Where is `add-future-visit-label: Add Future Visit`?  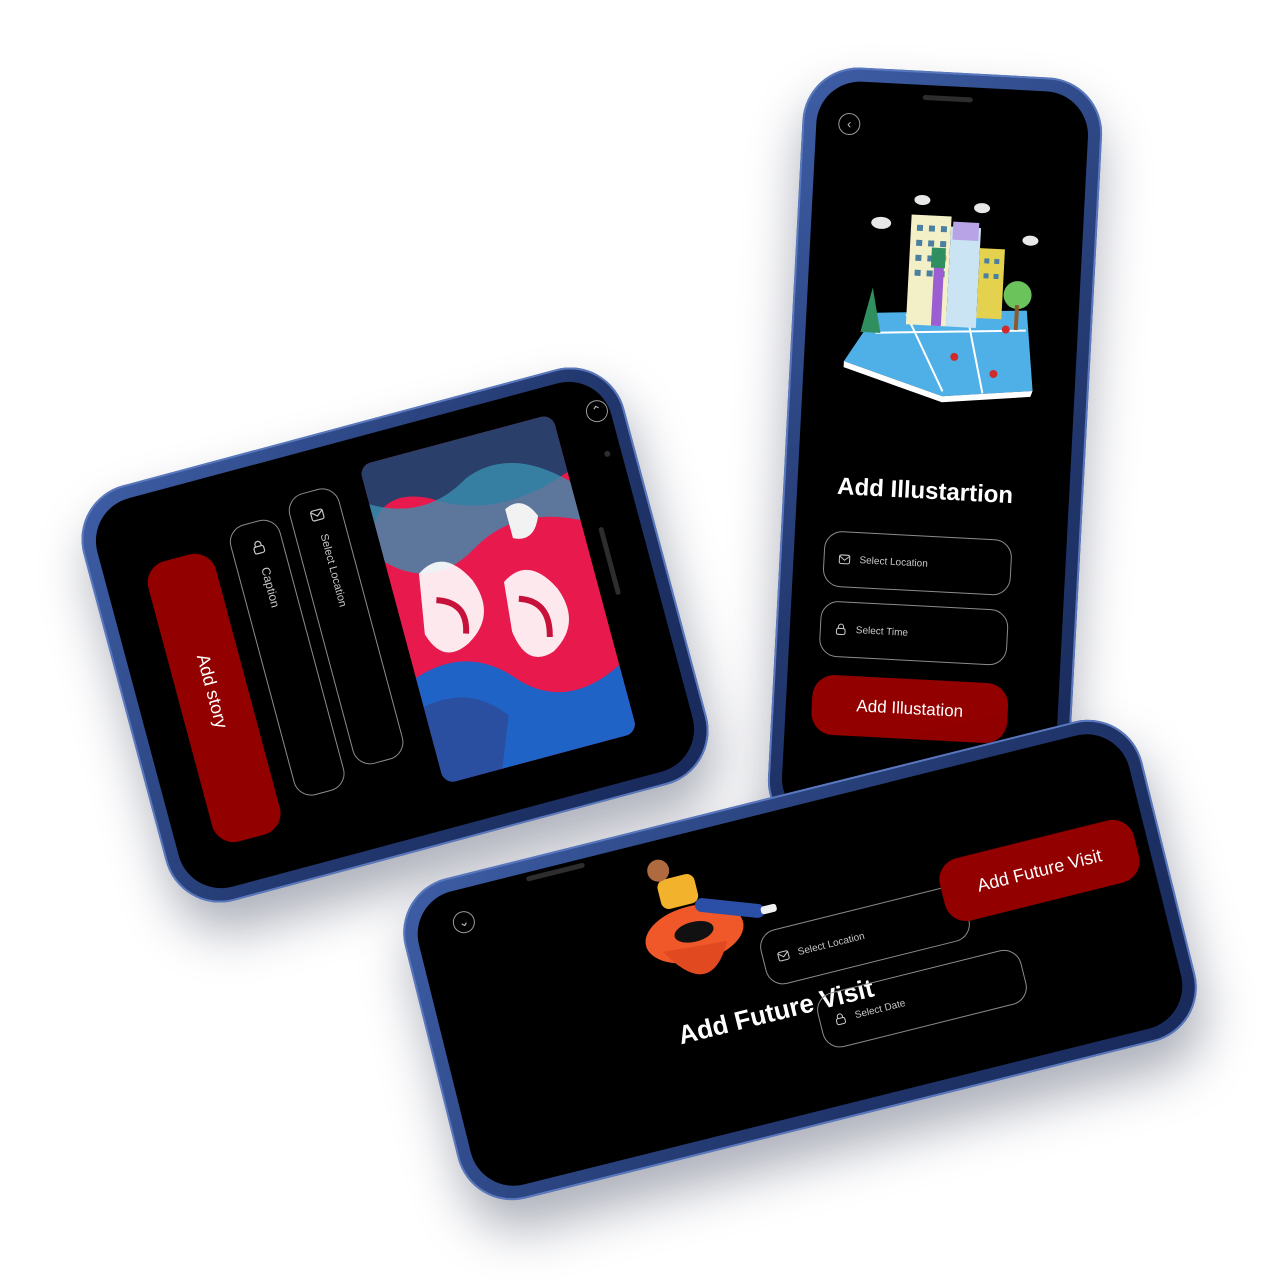 add-future-visit-label: Add Future Visit is located at coordinates (1039, 870).